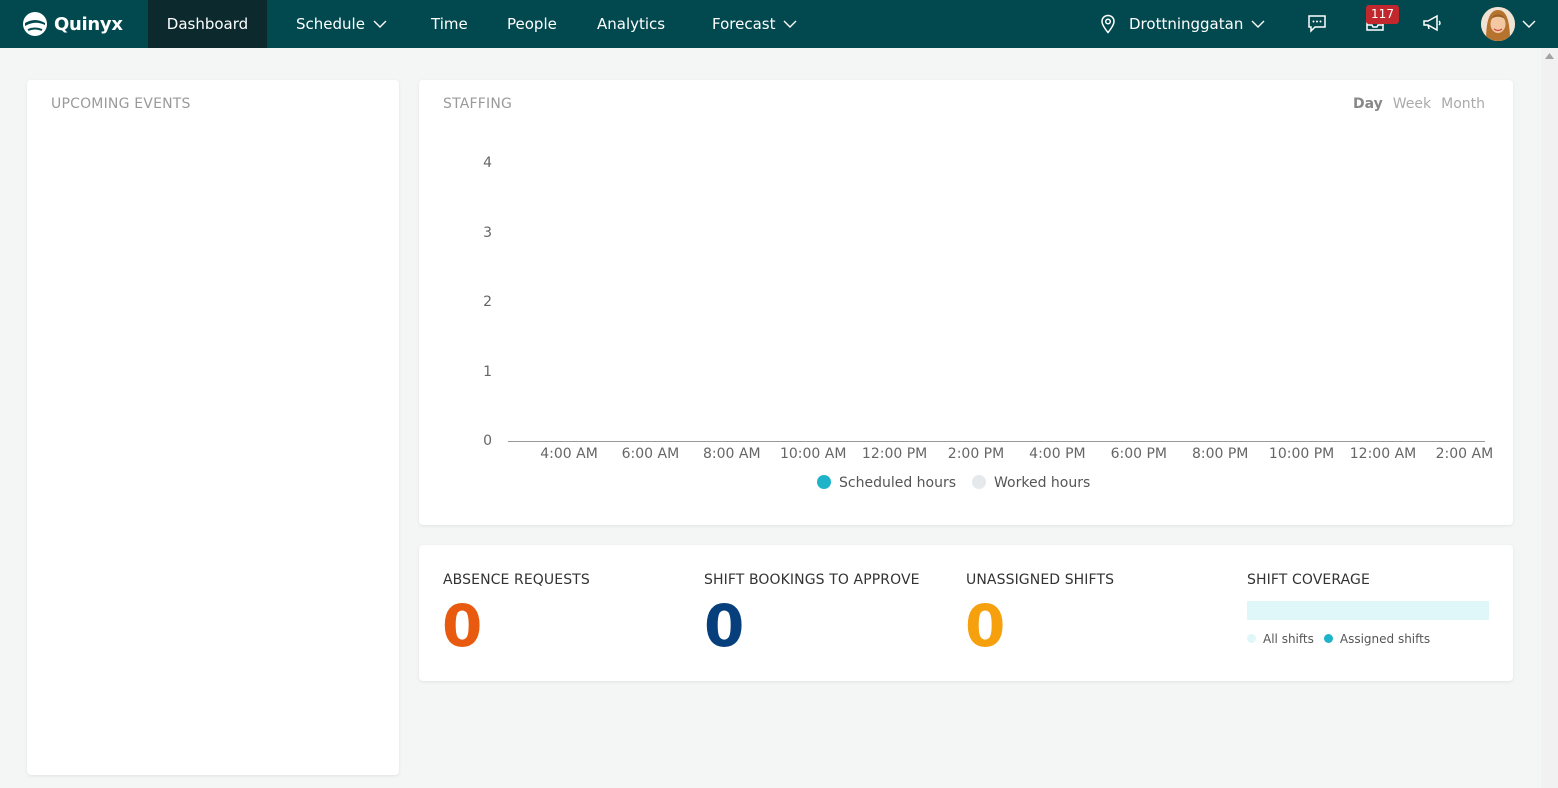 This screenshot has width=1558, height=788. What do you see at coordinates (88, 24) in the screenshot?
I see `brand-name: Quinyx` at bounding box center [88, 24].